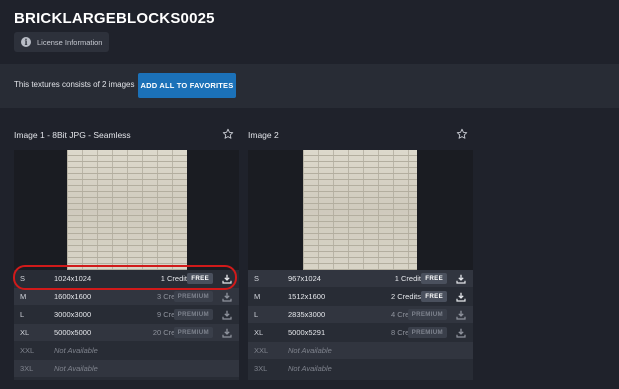 The image size is (619, 389). I want to click on highlight-annotation, so click(125, 277).